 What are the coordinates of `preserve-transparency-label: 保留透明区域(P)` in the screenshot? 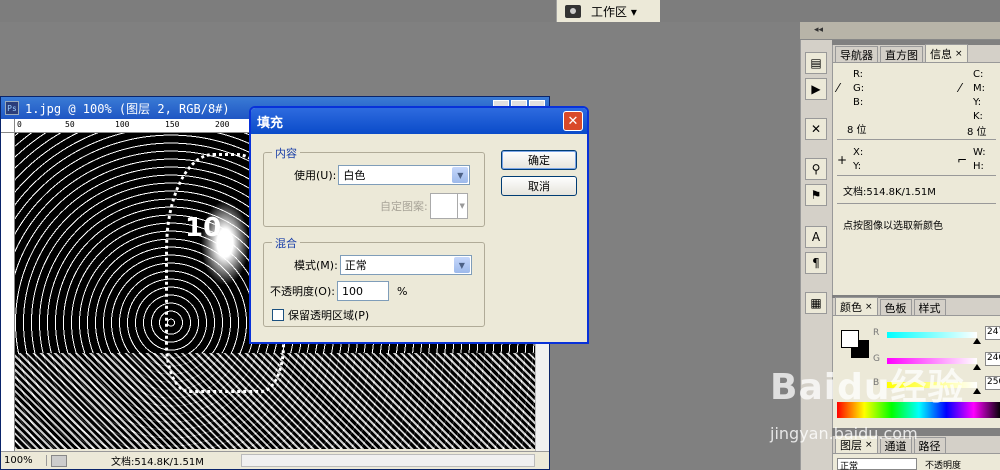 It's located at (328, 315).